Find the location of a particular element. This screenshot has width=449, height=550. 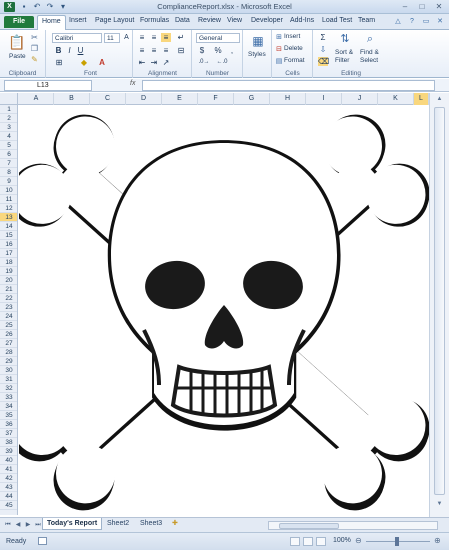

delete-button: Delete is located at coordinates (293, 48).